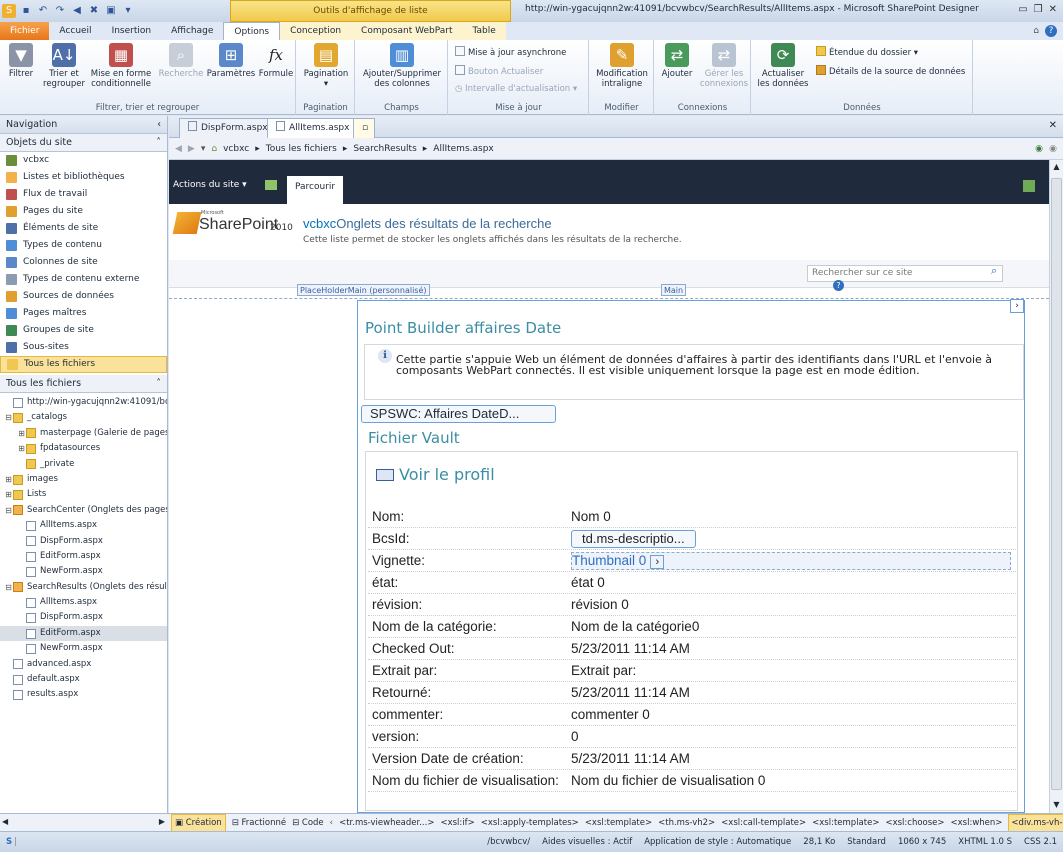  Describe the element at coordinates (83, 694) in the screenshot. I see `tree-item: results.aspx` at that location.